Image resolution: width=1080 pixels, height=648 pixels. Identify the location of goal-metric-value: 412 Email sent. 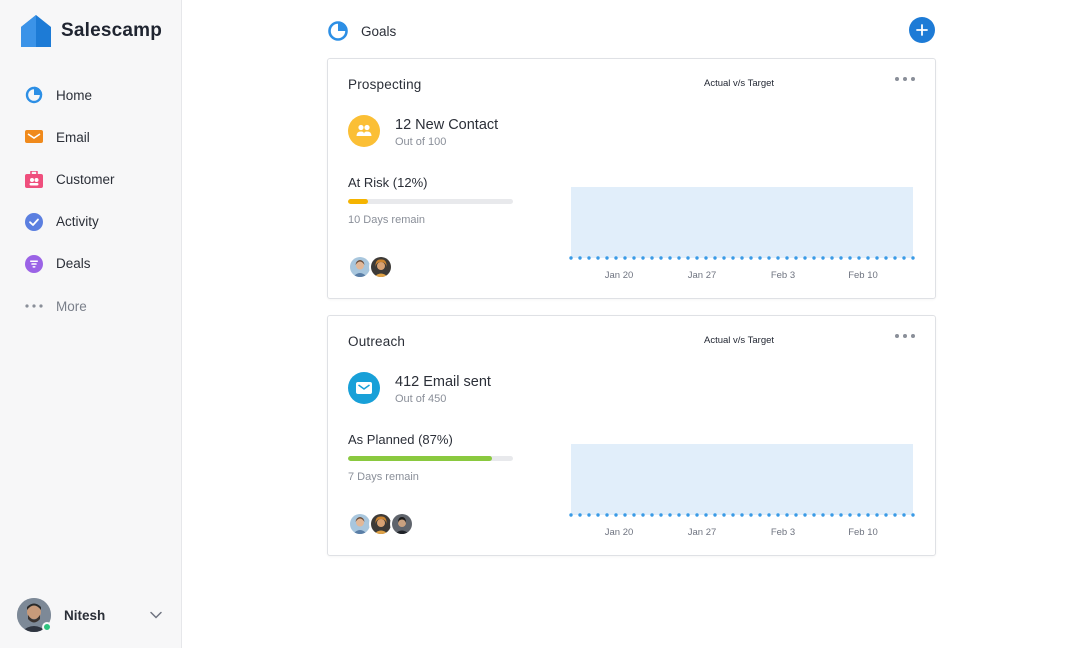
(443, 382).